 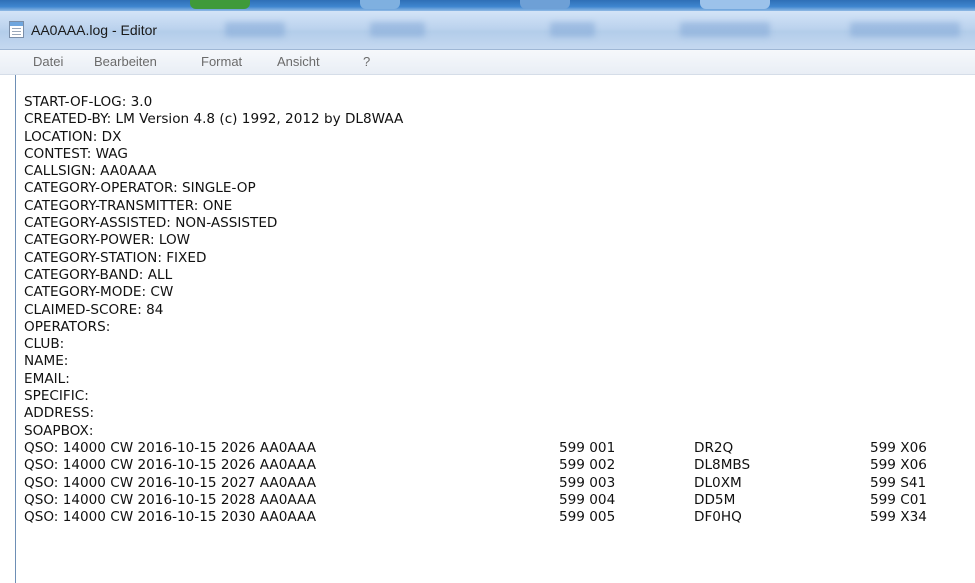 What do you see at coordinates (125, 61) in the screenshot?
I see `menu-item-bearbeiten: Bearbeiten` at bounding box center [125, 61].